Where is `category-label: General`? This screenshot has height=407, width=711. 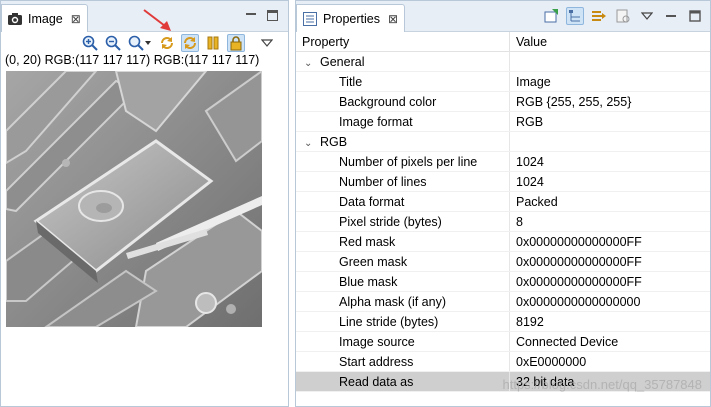
category-label: General is located at coordinates (342, 62).